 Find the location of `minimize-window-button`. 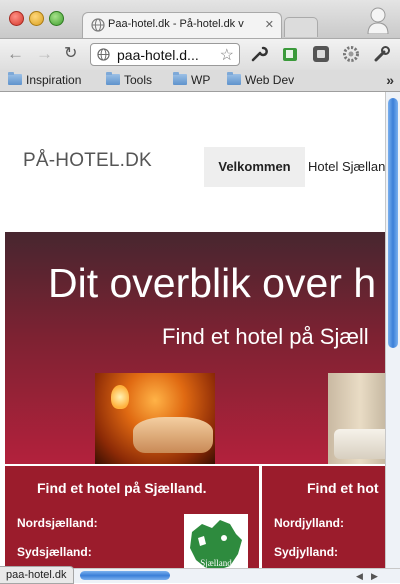

minimize-window-button is located at coordinates (36, 18).